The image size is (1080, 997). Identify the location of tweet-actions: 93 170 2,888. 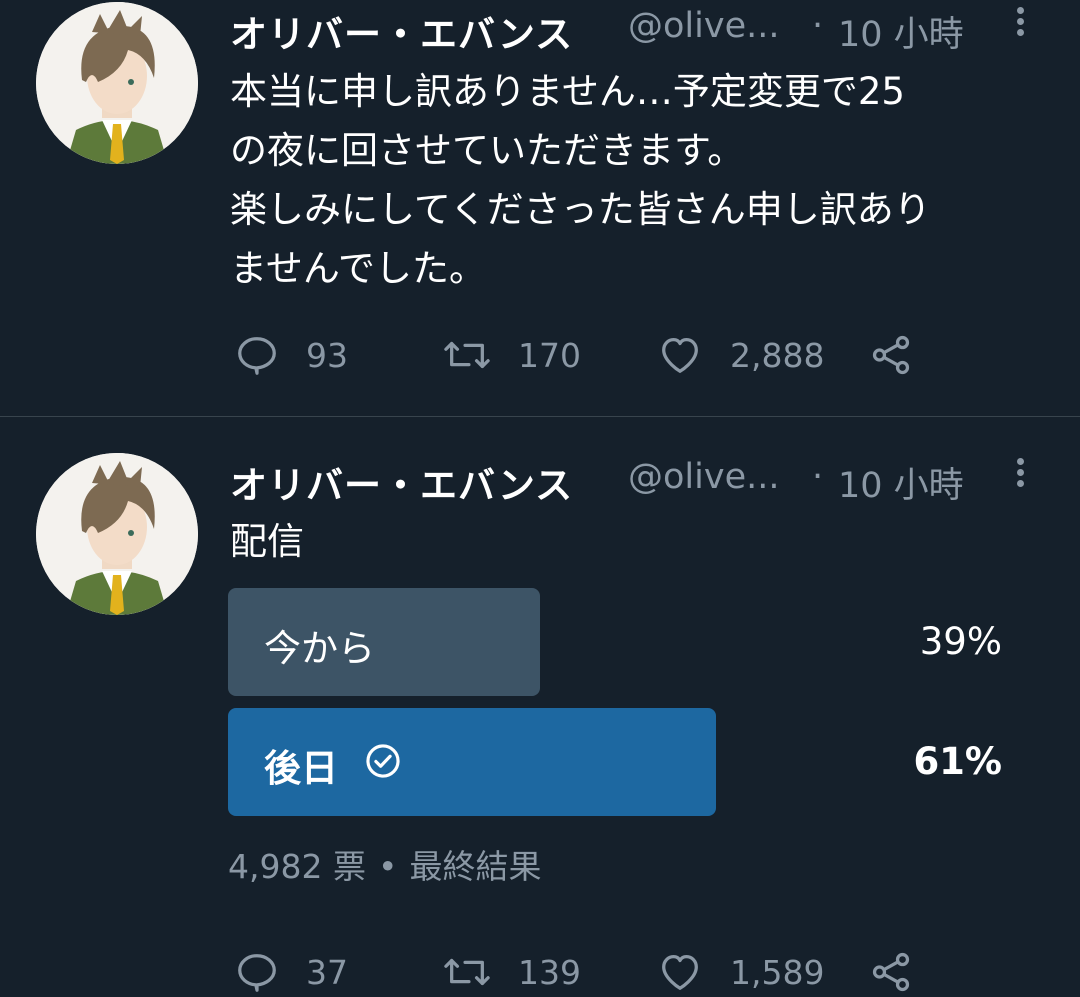
(580, 355).